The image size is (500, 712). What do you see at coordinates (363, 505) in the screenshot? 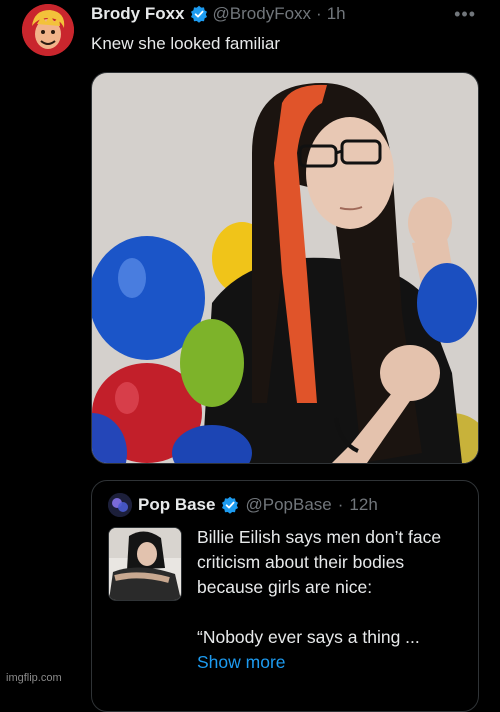
I see `quoted-timestamp: 12h` at bounding box center [363, 505].